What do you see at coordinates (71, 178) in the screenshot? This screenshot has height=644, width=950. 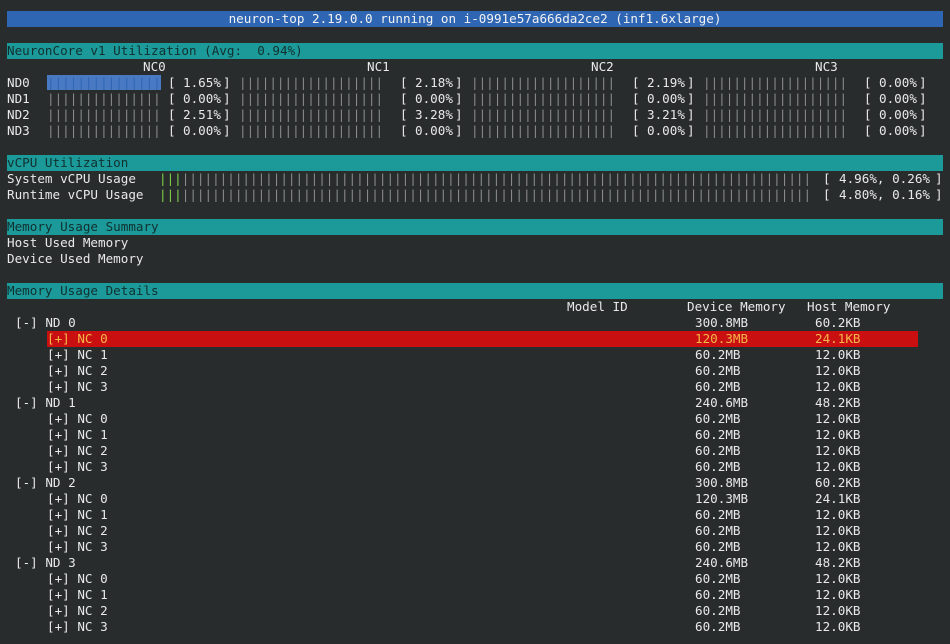 I see `vcpu-row-label: System vCPU Usage` at bounding box center [71, 178].